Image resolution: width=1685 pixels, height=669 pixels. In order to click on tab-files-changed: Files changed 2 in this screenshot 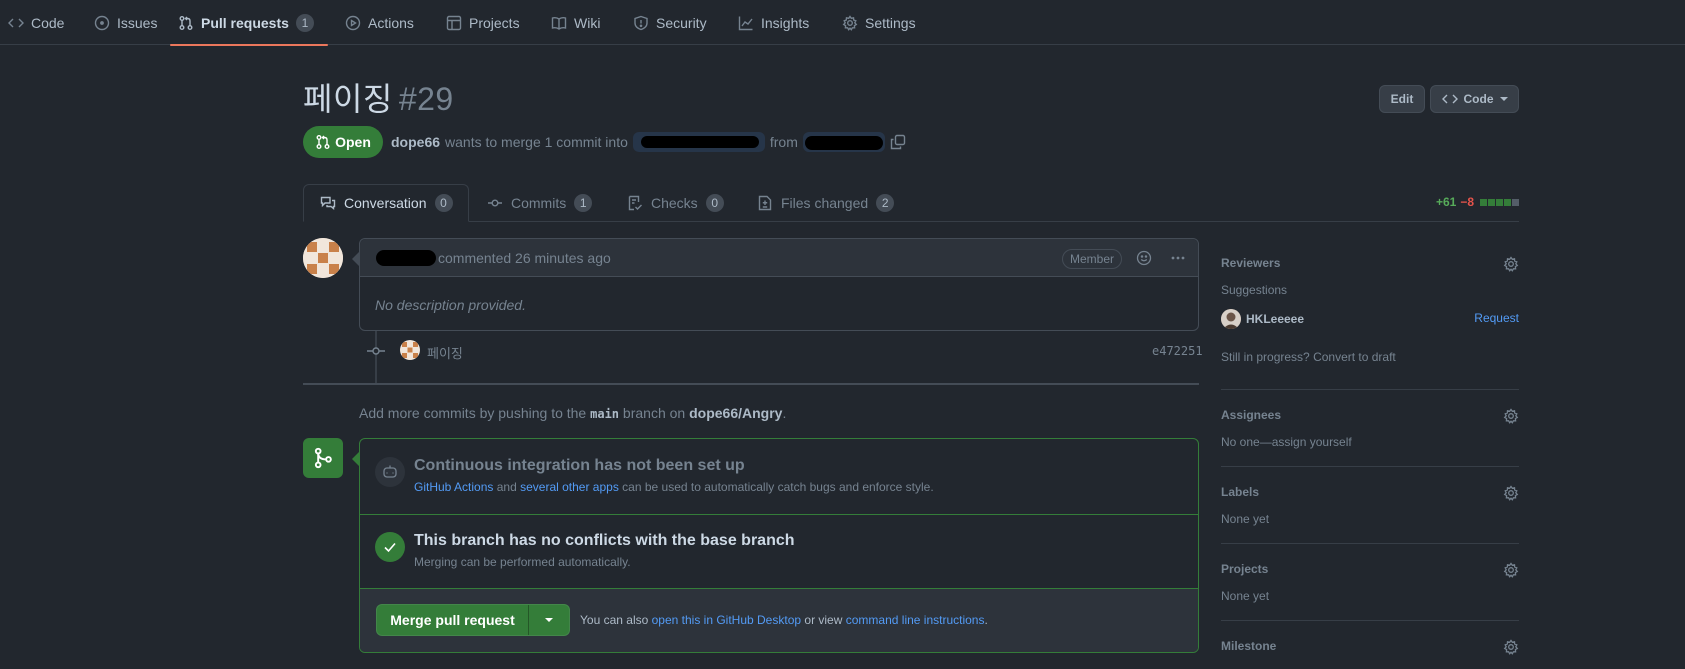, I will do `click(825, 203)`.